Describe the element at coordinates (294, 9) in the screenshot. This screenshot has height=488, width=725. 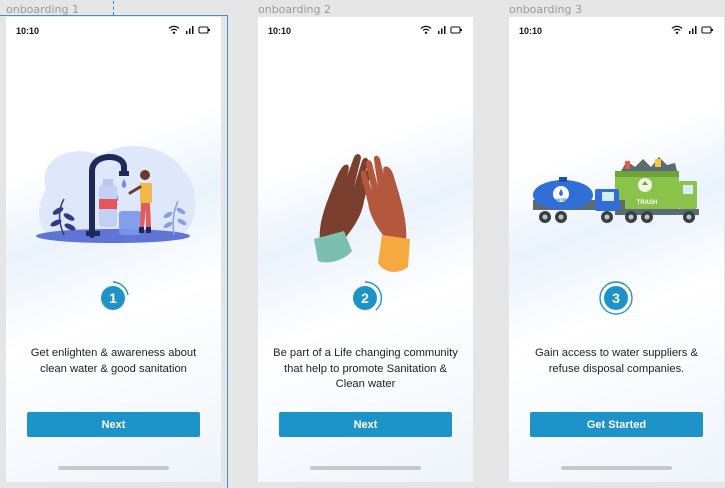
I see `frame-label-onboarding-2: onboarding 2` at that location.